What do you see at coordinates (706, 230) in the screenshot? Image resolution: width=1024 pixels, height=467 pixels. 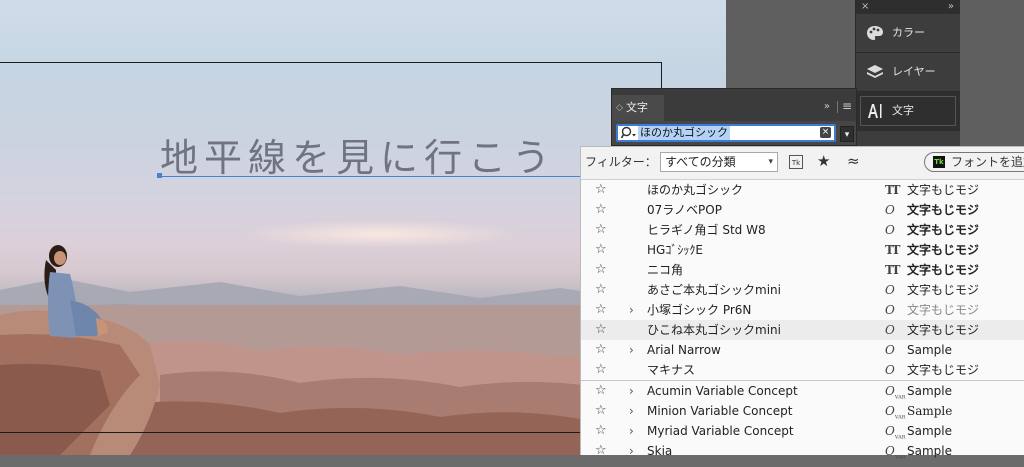 I see `font-name: ヒラギノ角ゴ Std W8` at bounding box center [706, 230].